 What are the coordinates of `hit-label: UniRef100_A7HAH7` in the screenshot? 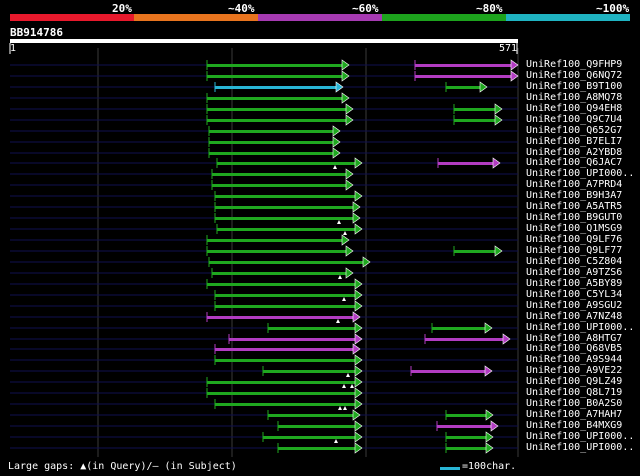 It's located at (574, 414).